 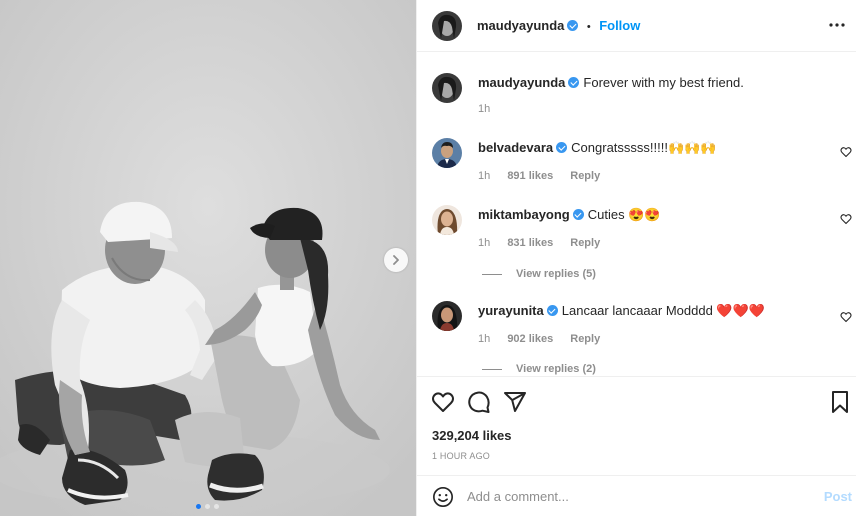 I want to click on comment-input, so click(x=632, y=496).